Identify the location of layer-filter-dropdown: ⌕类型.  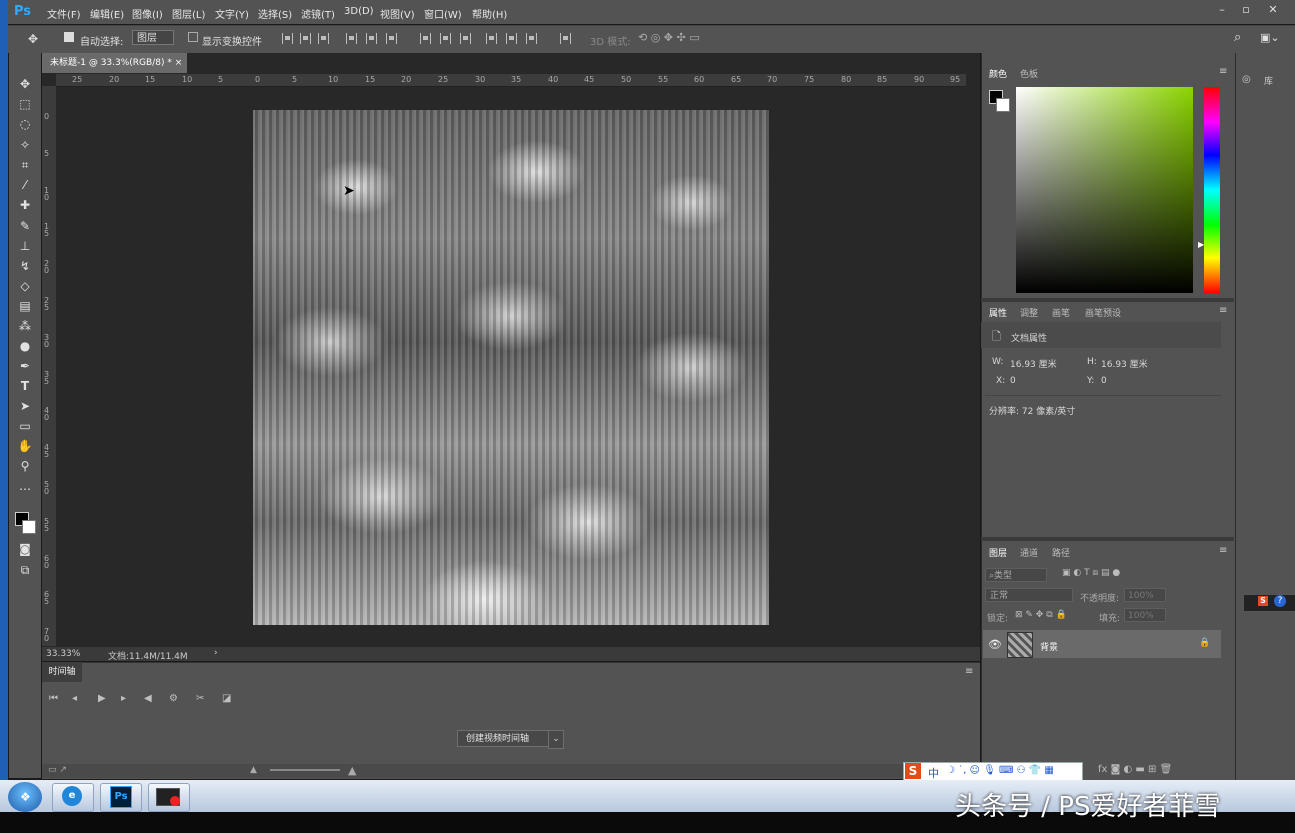
(1016, 575).